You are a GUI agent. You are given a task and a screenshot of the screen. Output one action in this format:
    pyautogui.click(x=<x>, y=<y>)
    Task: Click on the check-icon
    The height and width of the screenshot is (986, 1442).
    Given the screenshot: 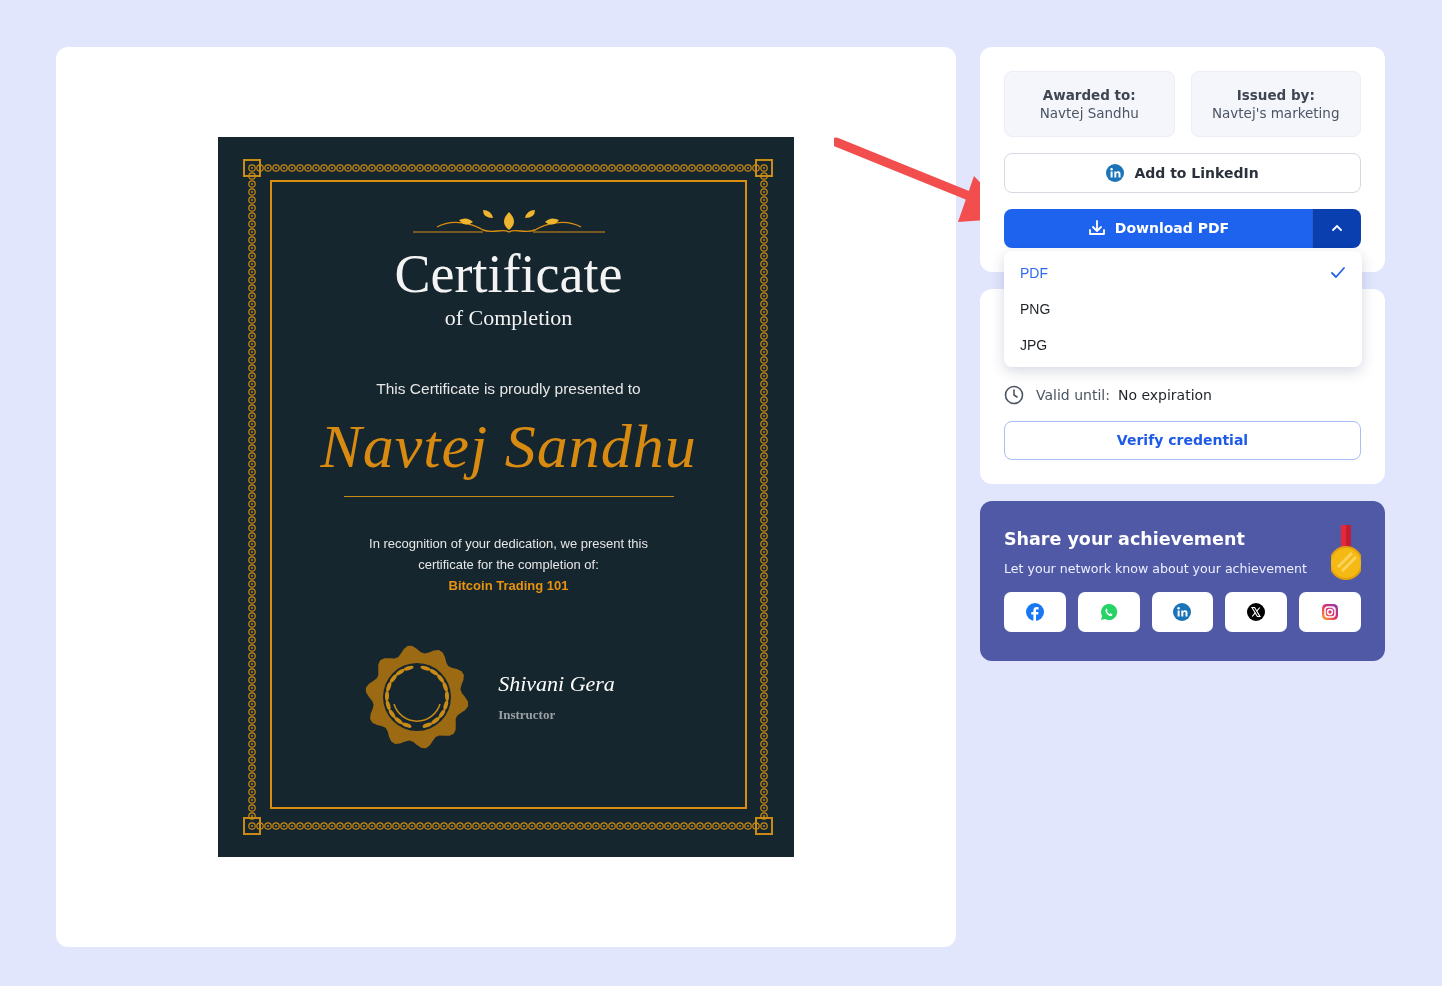 What is the action you would take?
    pyautogui.click(x=1338, y=272)
    